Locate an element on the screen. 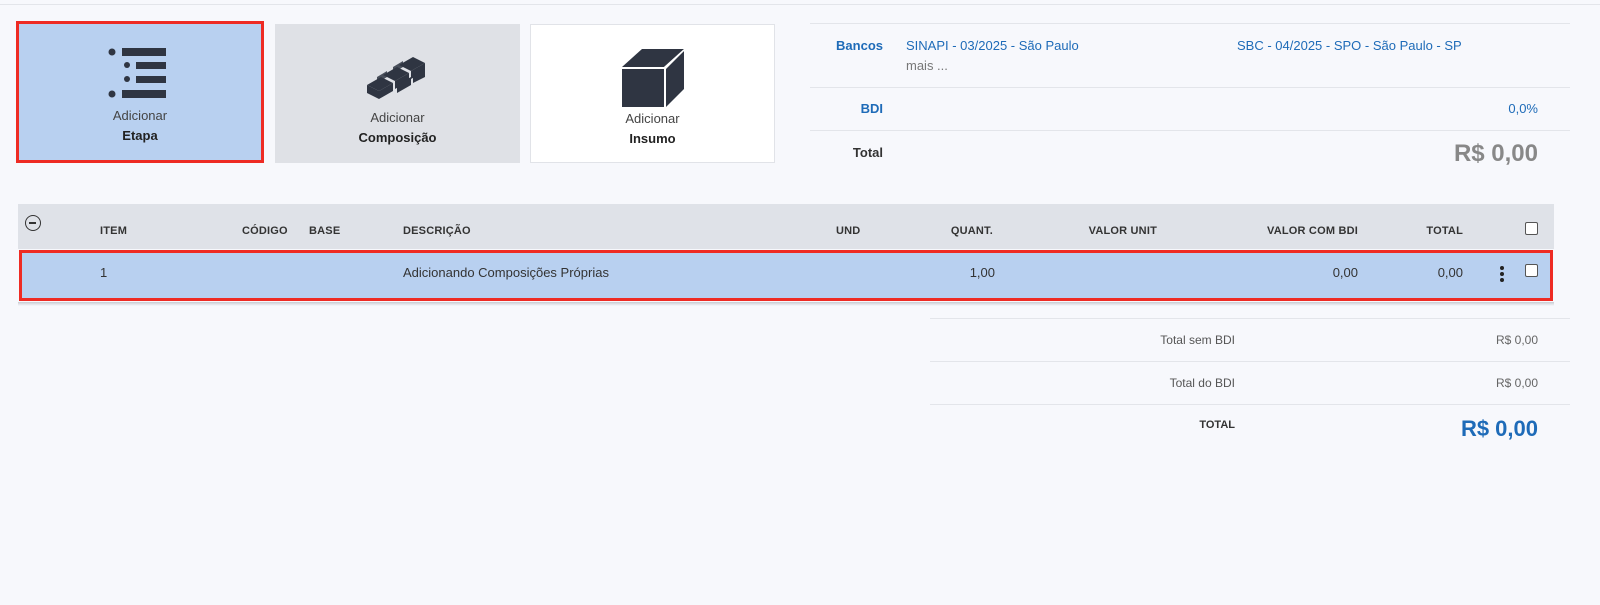 Image resolution: width=1600 pixels, height=605 pixels. collapse-icon is located at coordinates (33, 223).